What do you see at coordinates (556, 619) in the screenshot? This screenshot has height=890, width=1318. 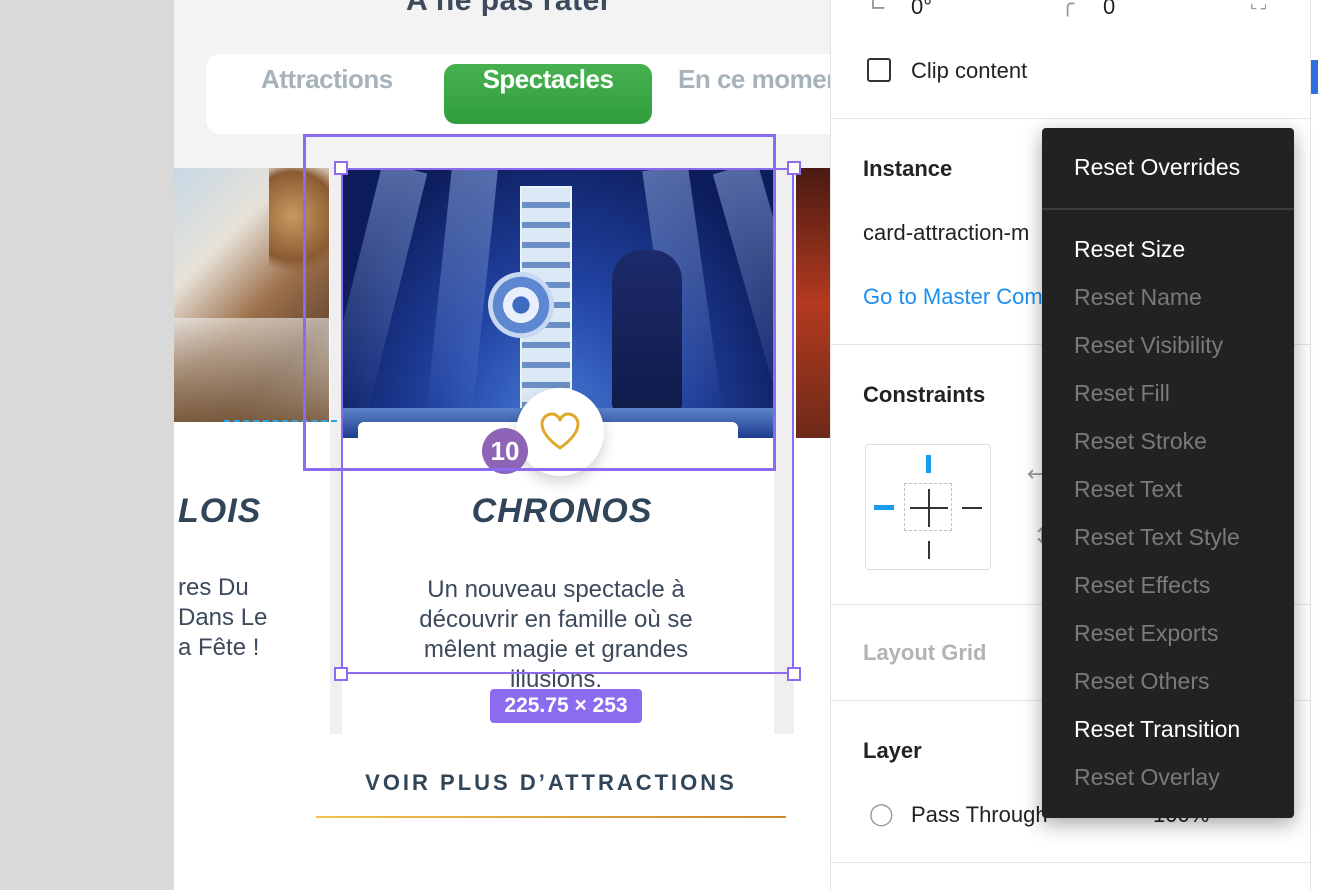 I see `card-mid-description-line: découvrir en famille où se` at bounding box center [556, 619].